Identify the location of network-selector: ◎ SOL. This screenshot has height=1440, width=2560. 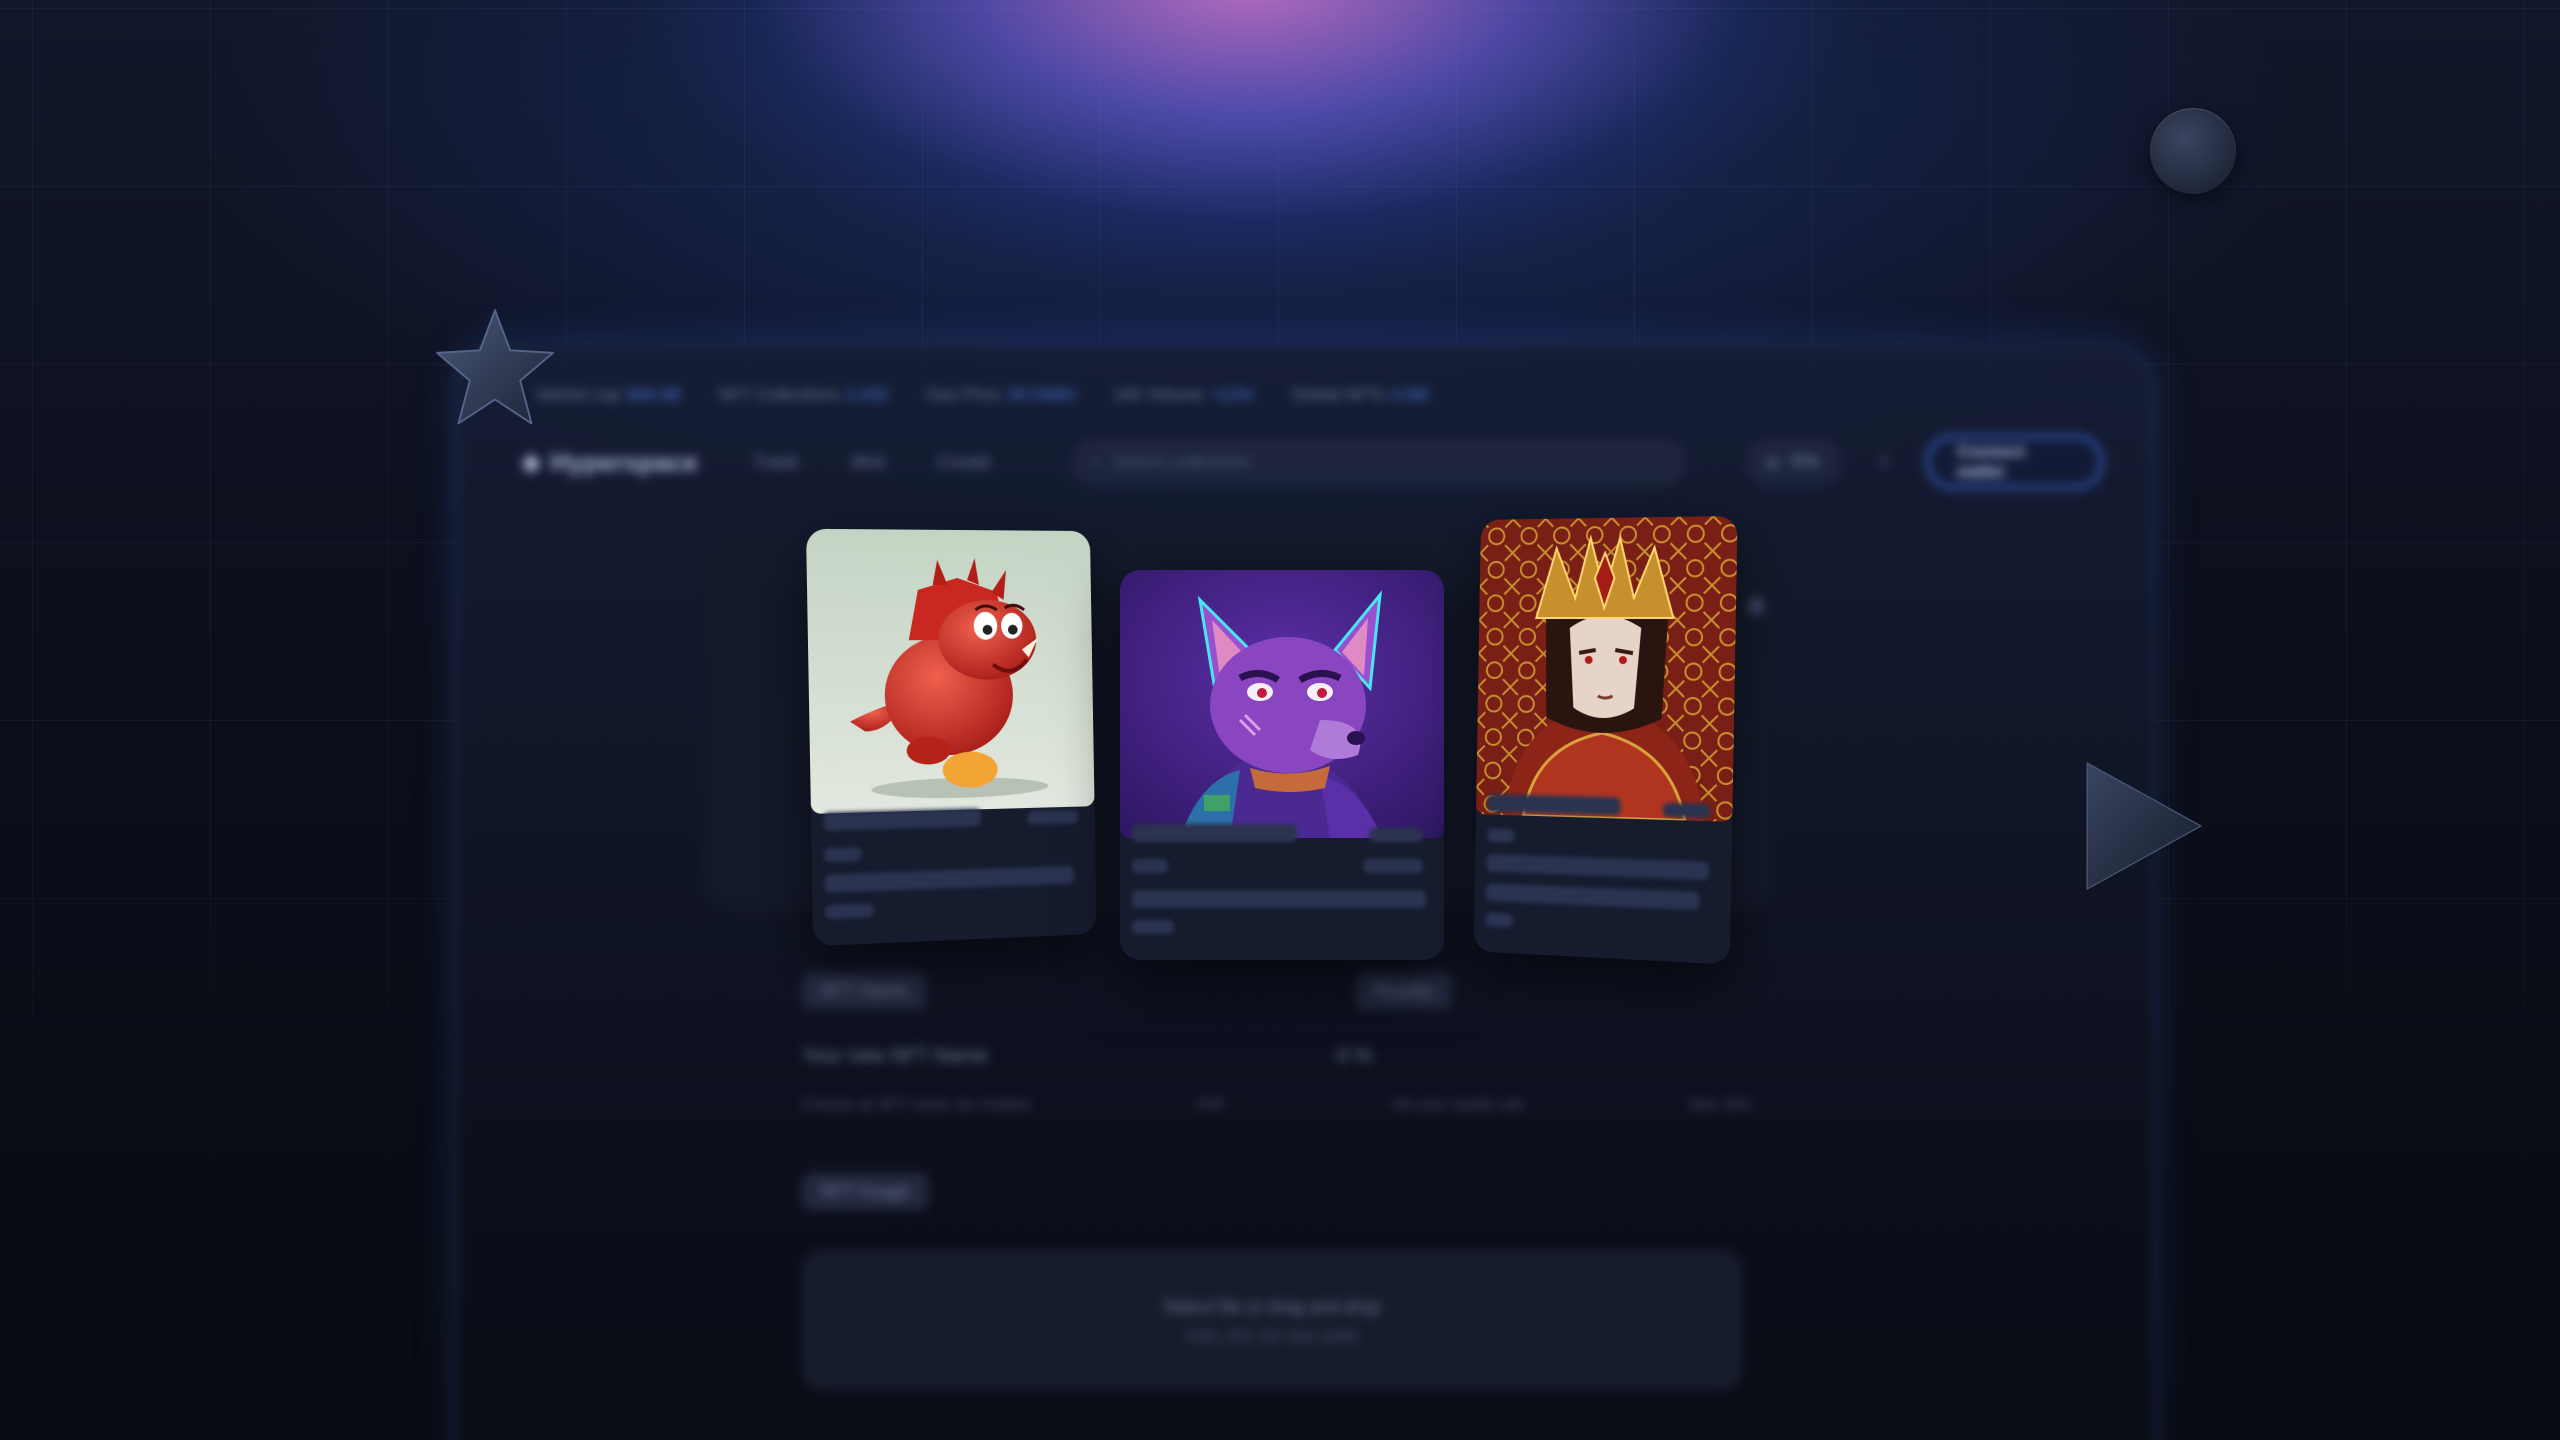
(1793, 462).